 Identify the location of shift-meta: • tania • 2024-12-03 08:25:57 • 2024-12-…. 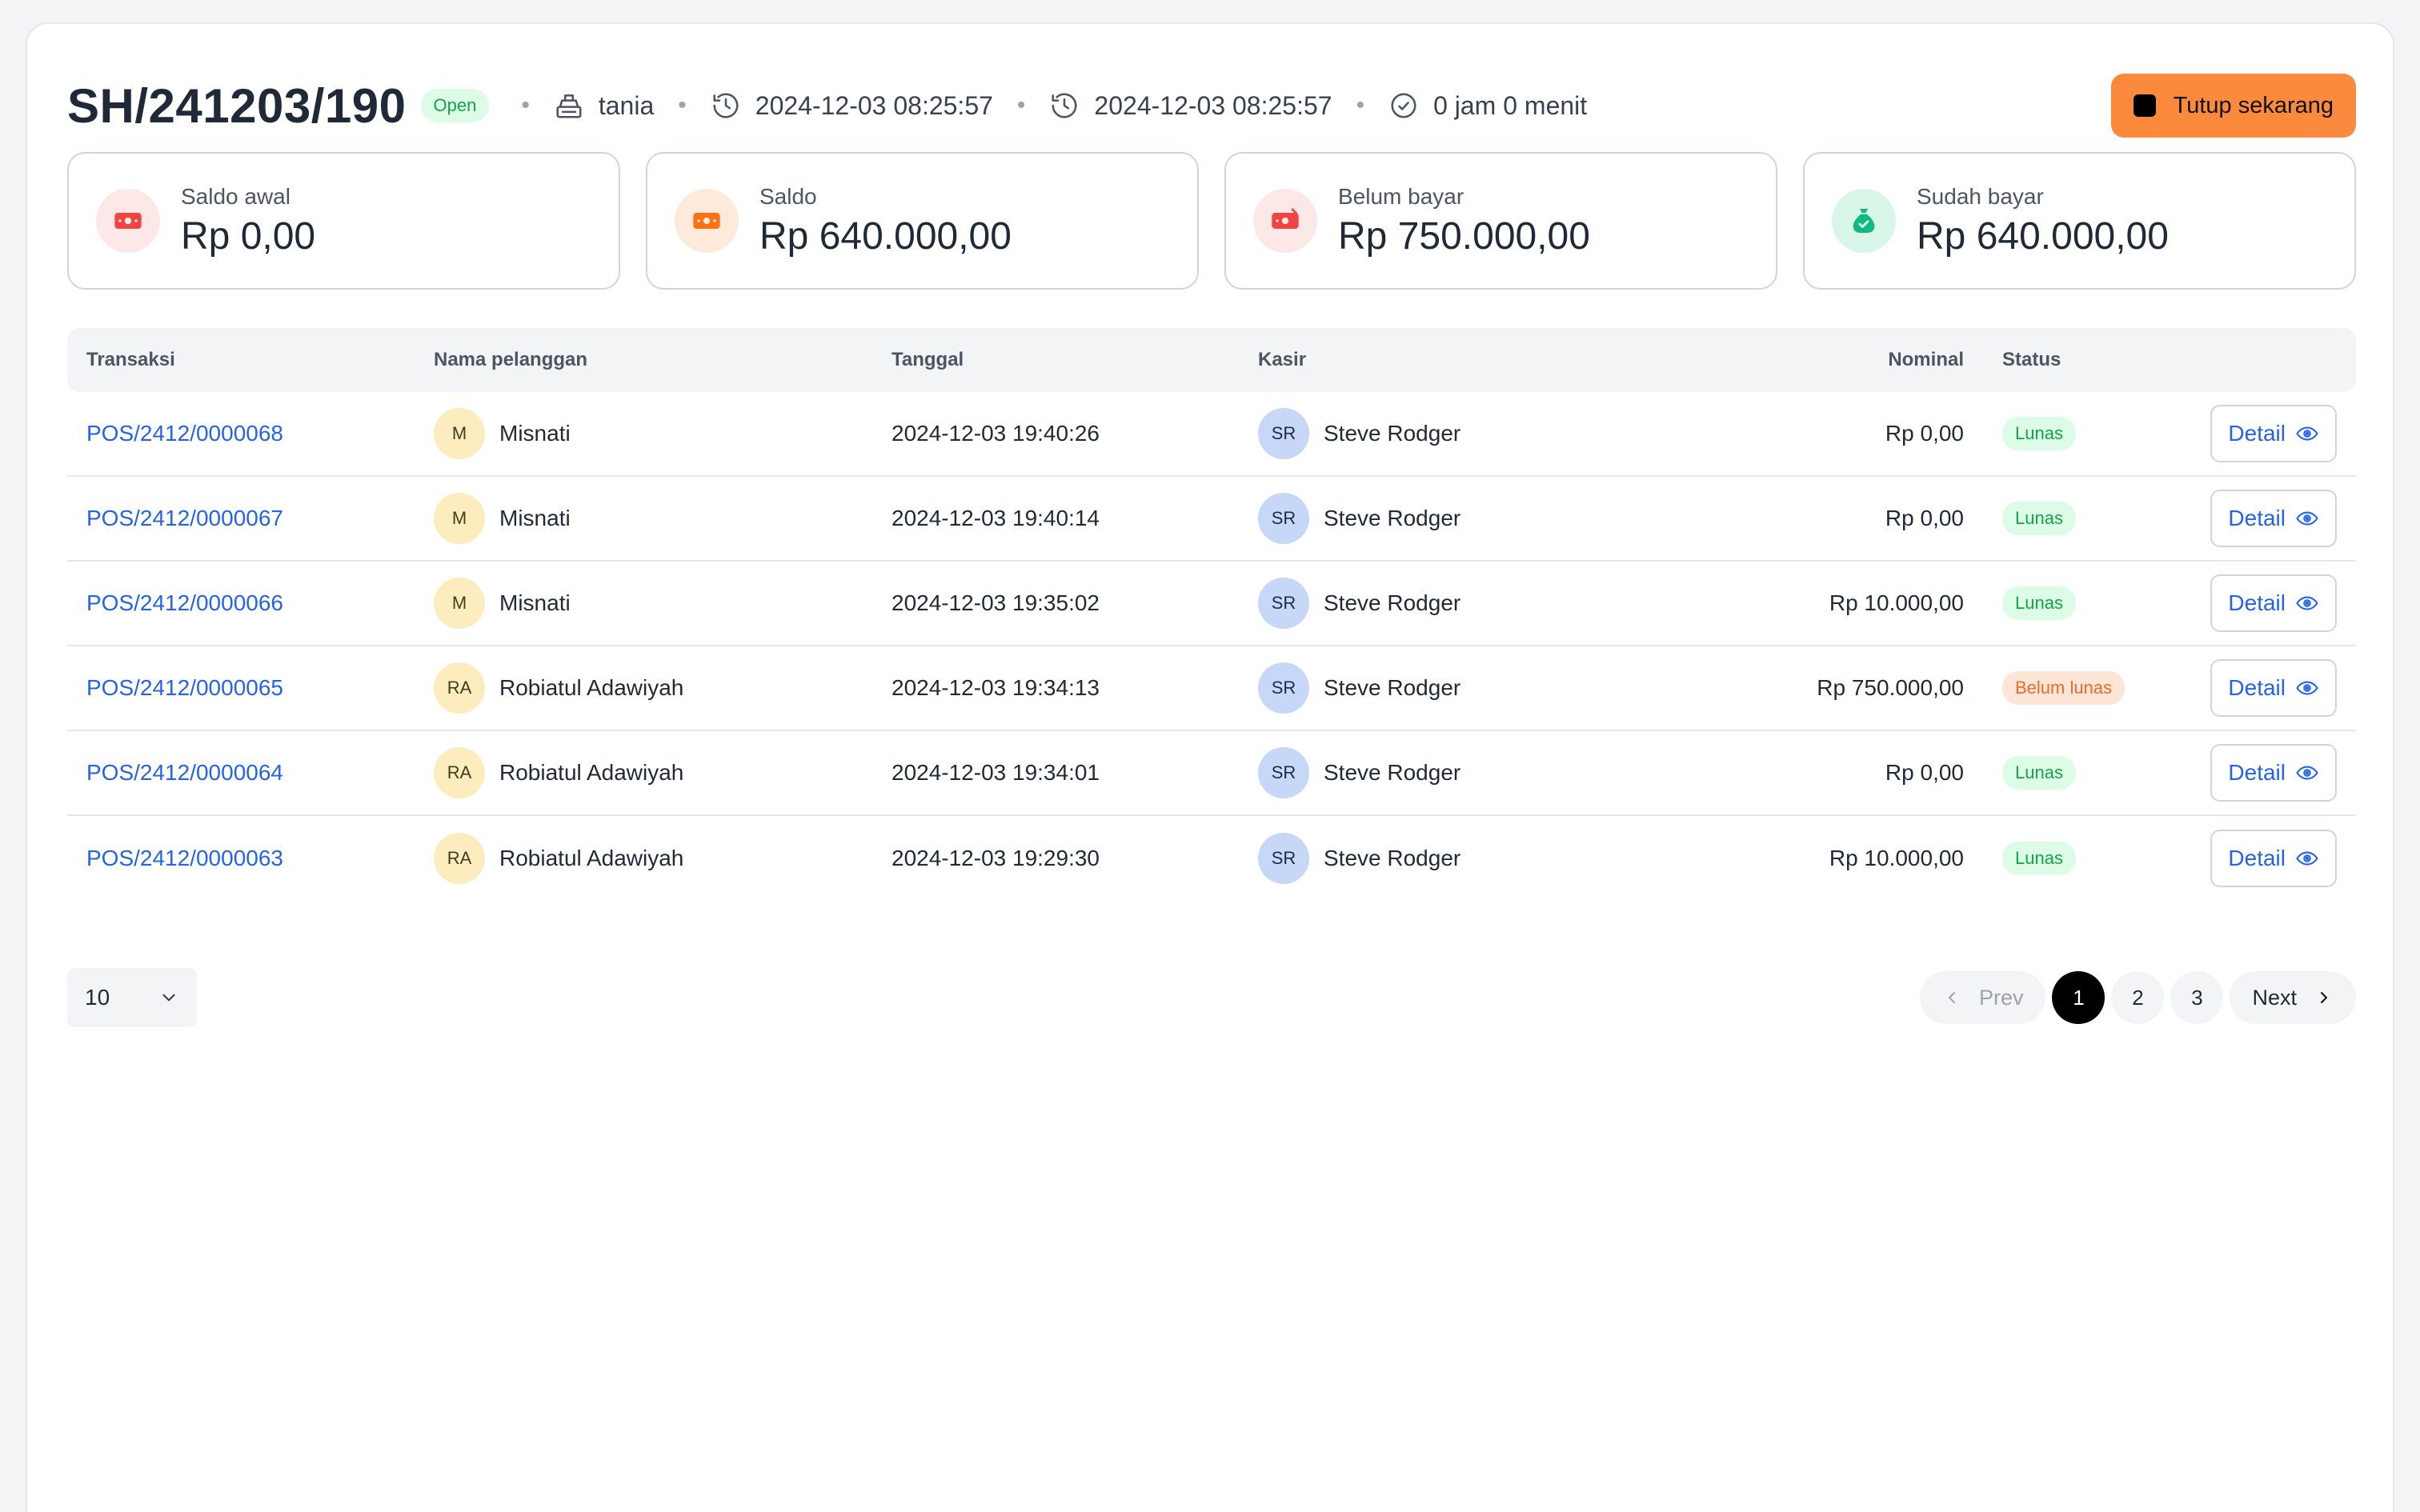
(1042, 105).